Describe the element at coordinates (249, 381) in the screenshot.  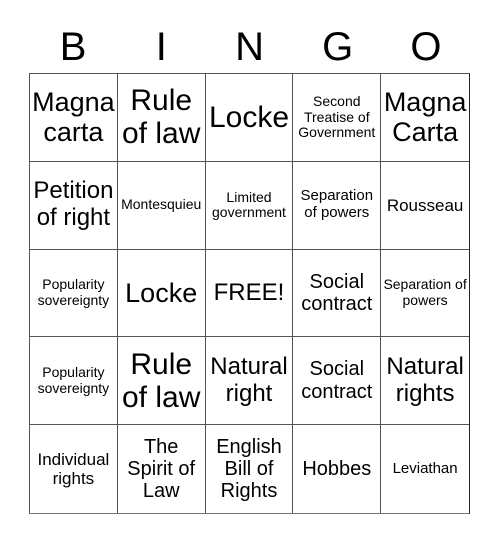
I see `bingo-cell: Natural right` at that location.